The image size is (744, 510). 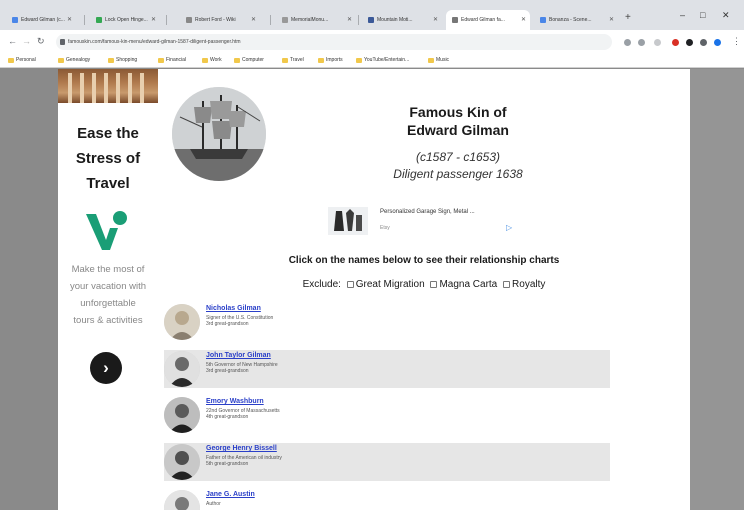 I want to click on maximize-button: □, so click(x=702, y=15).